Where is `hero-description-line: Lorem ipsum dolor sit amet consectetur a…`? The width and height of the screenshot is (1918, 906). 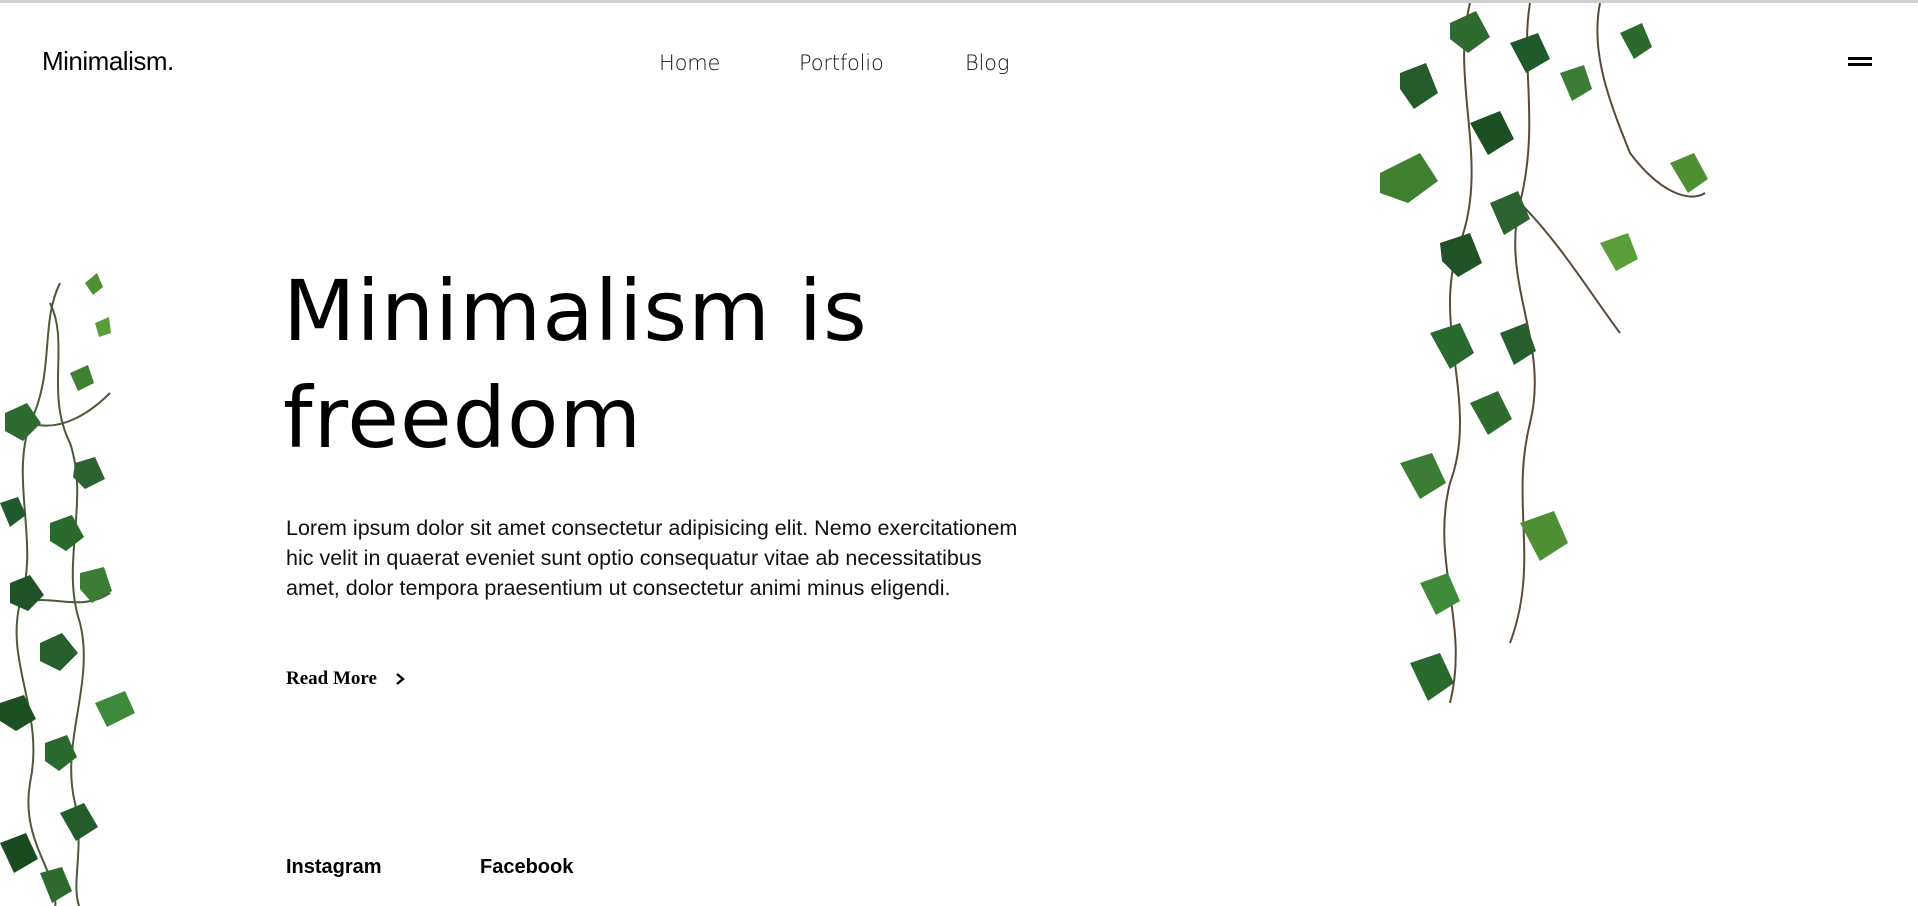
hero-description-line: Lorem ipsum dolor sit amet consectetur a… is located at coordinates (652, 528).